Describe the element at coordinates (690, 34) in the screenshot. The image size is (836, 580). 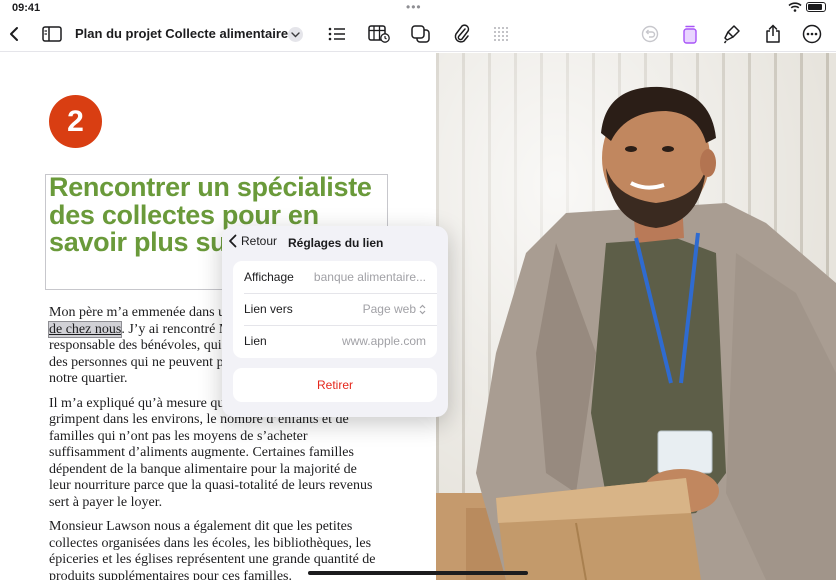
I see `format-icon` at that location.